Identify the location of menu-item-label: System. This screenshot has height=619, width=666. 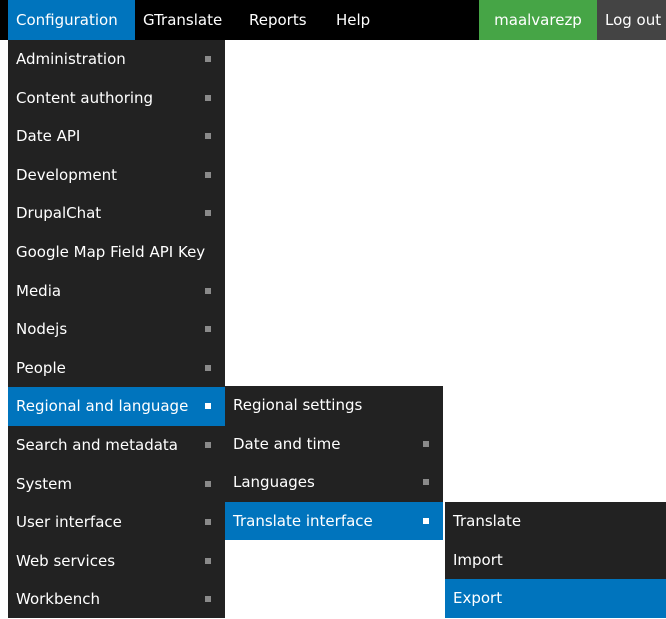
(44, 483).